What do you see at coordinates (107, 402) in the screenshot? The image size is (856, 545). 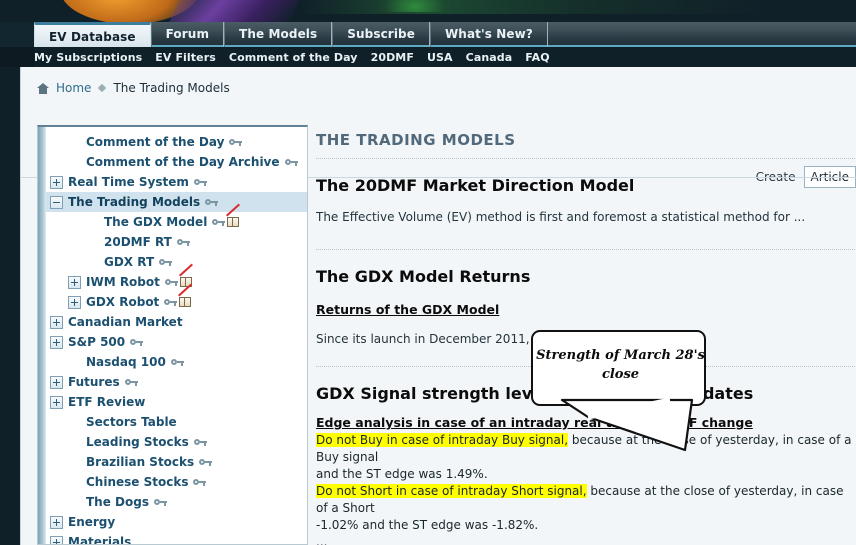 I see `sidebar-item-label: ETF Review` at bounding box center [107, 402].